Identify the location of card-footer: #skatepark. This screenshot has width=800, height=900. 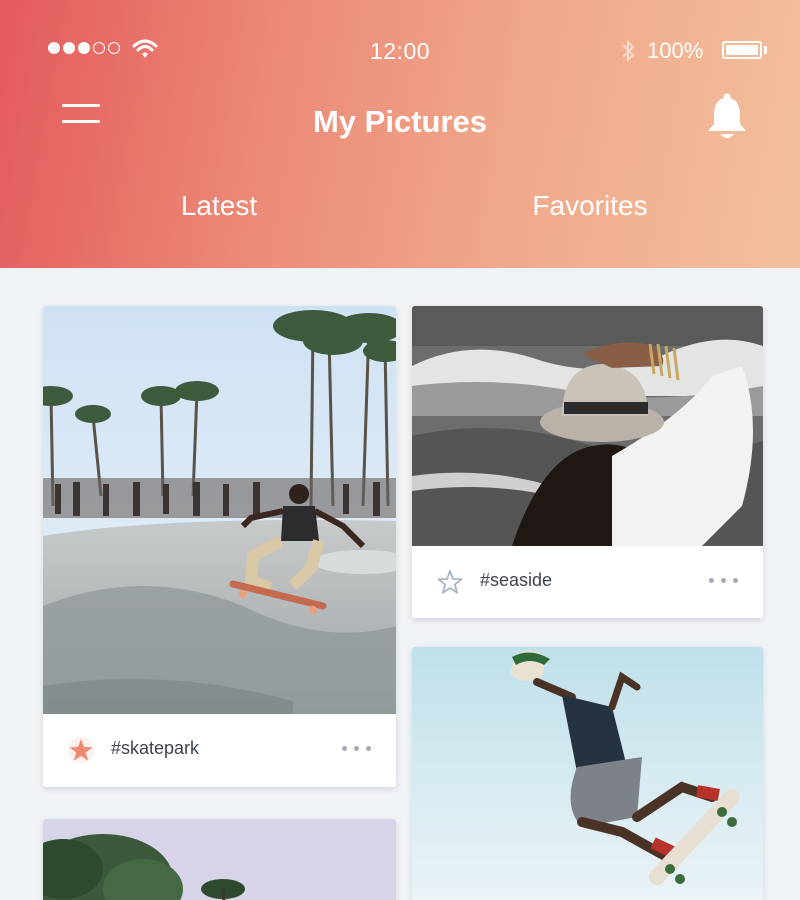
(219, 750).